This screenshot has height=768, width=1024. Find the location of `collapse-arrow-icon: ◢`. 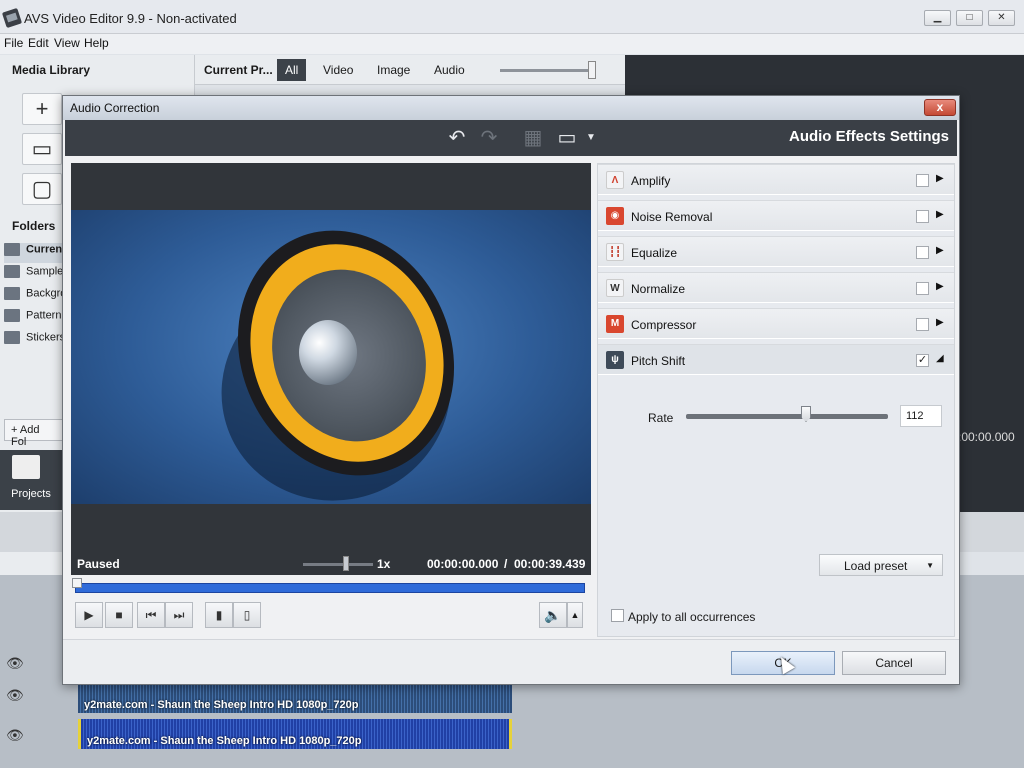

collapse-arrow-icon: ◢ is located at coordinates (940, 358).